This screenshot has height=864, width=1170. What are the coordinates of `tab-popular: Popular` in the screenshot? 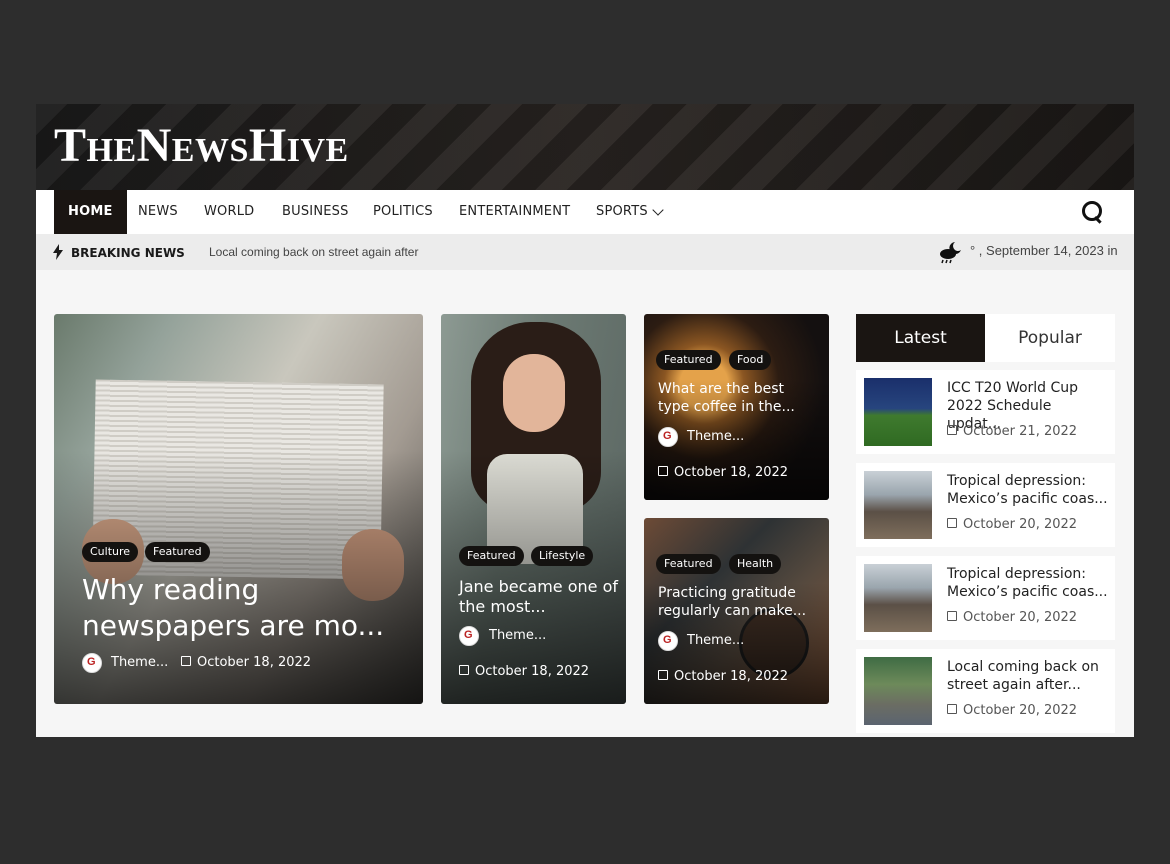 It's located at (1050, 338).